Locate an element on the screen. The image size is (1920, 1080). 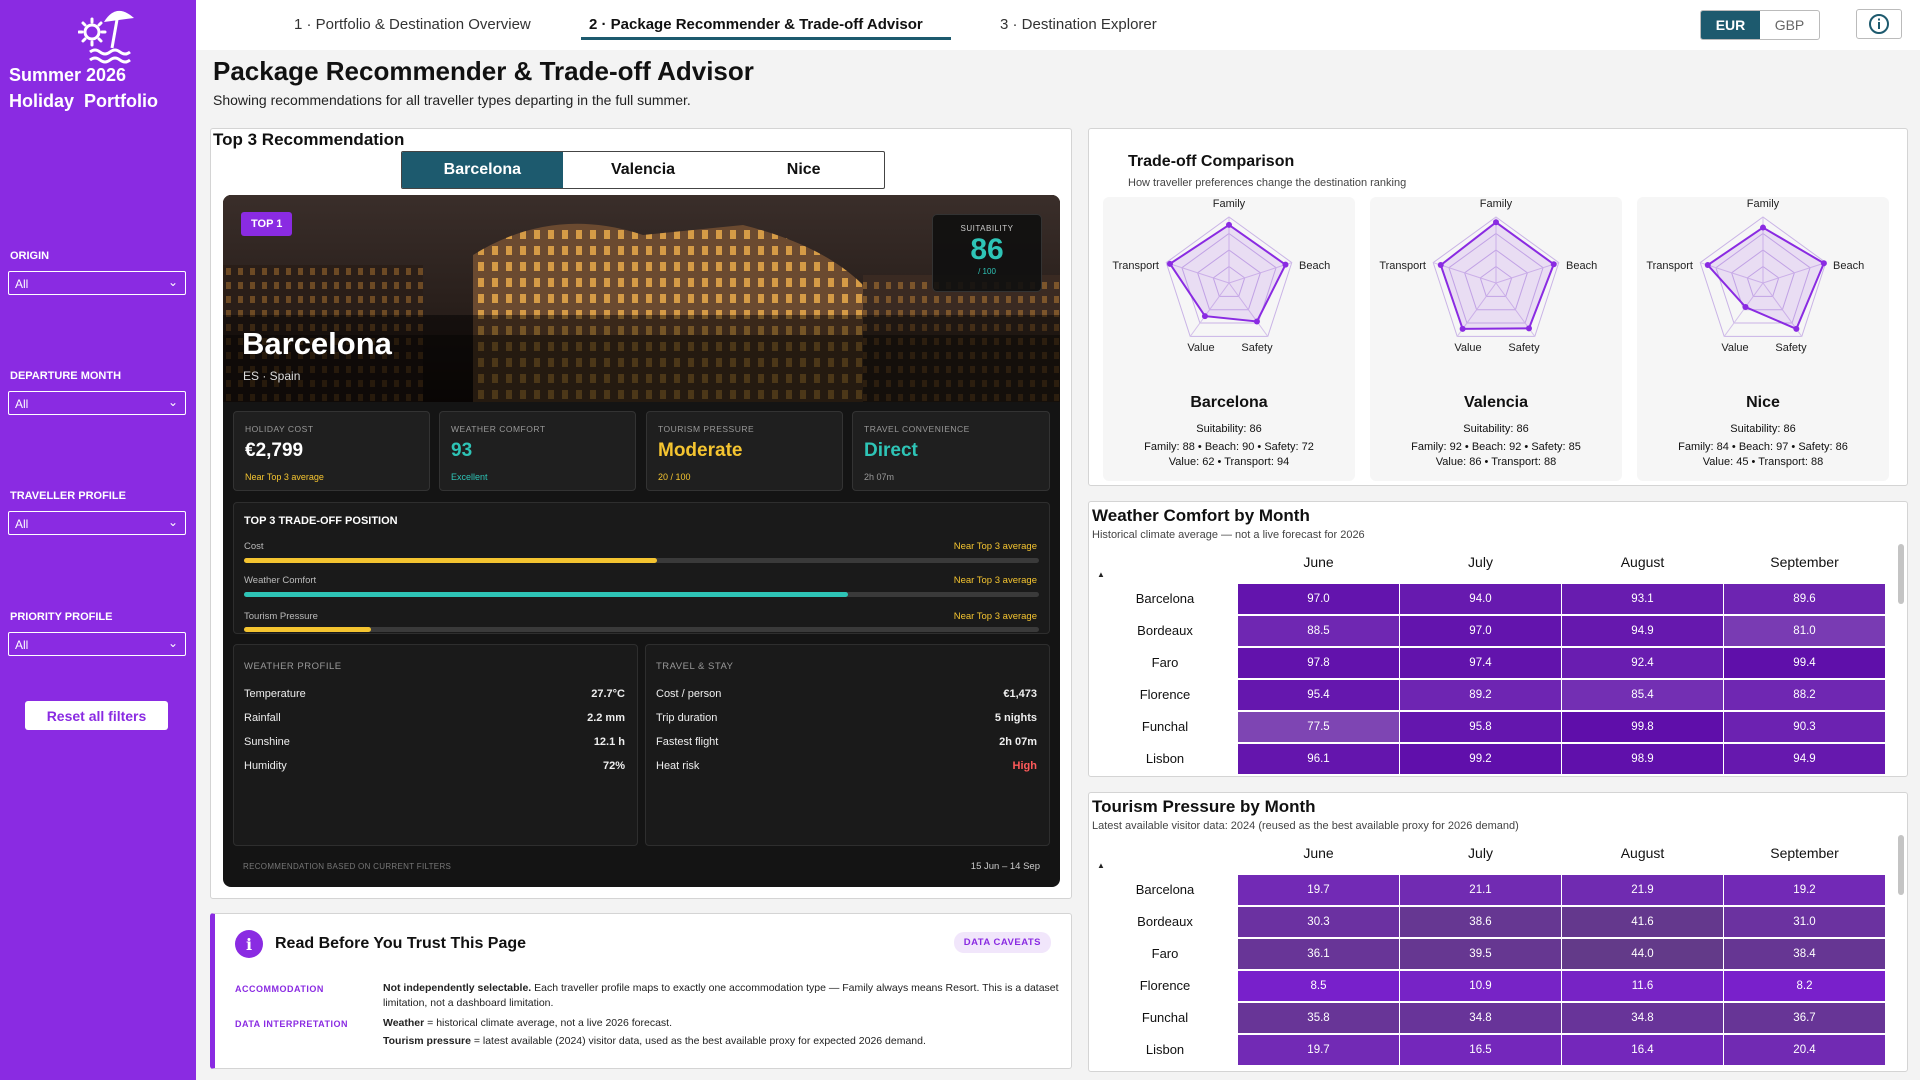
kpi-weather-comfort: WEATHER COMFORT 93 Excellent is located at coordinates (537, 451).